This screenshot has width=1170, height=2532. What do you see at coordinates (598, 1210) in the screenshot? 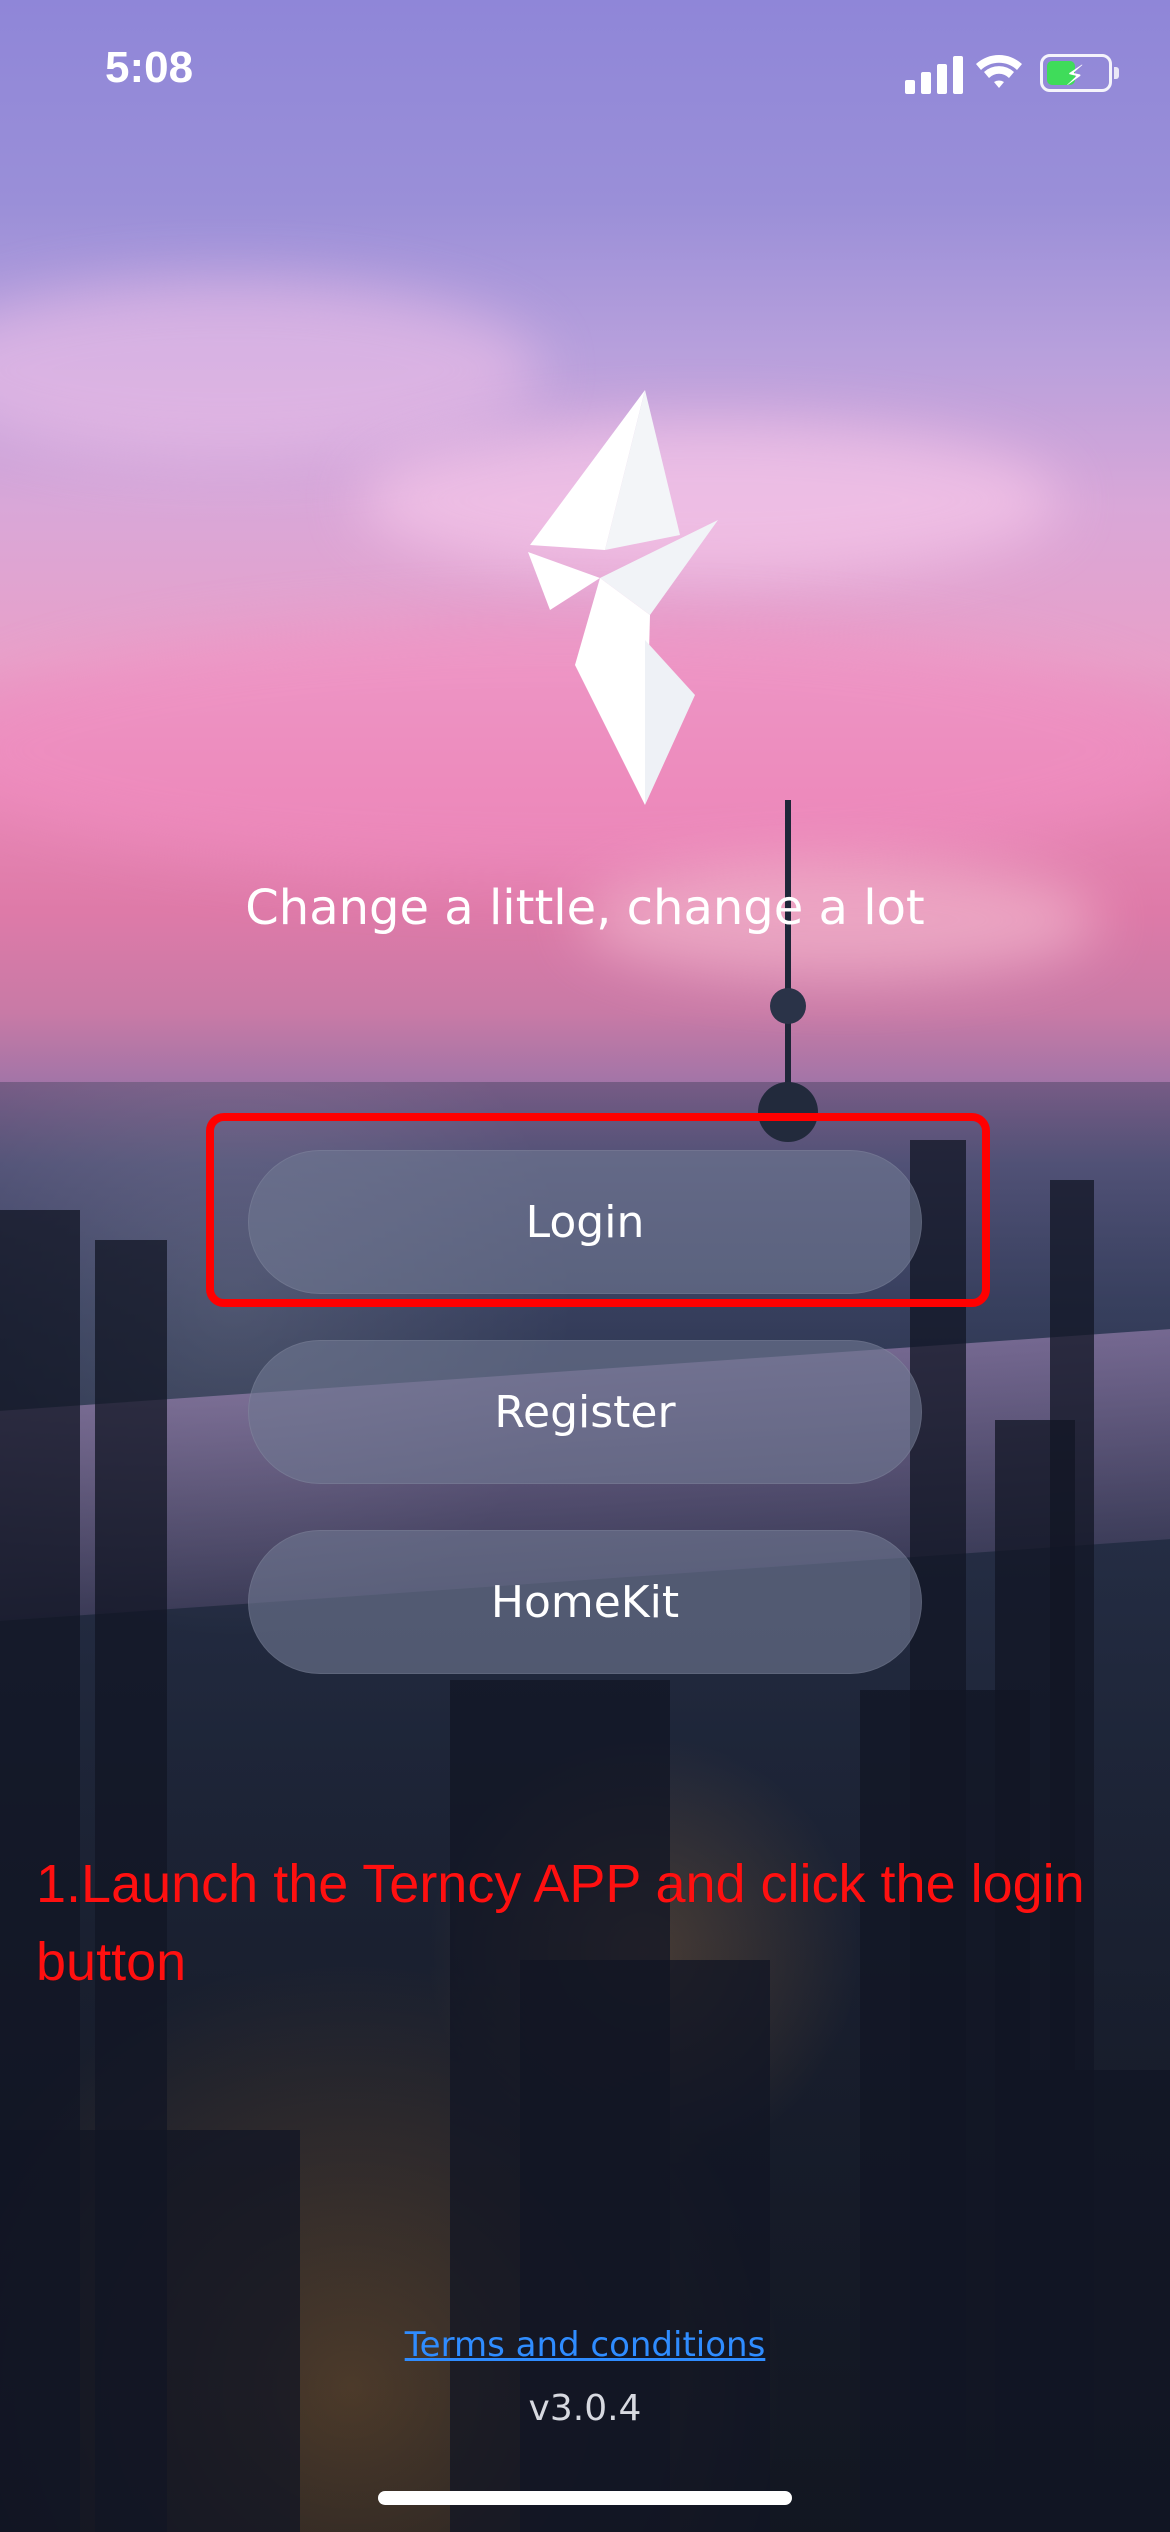
I see `login-highlight-box` at bounding box center [598, 1210].